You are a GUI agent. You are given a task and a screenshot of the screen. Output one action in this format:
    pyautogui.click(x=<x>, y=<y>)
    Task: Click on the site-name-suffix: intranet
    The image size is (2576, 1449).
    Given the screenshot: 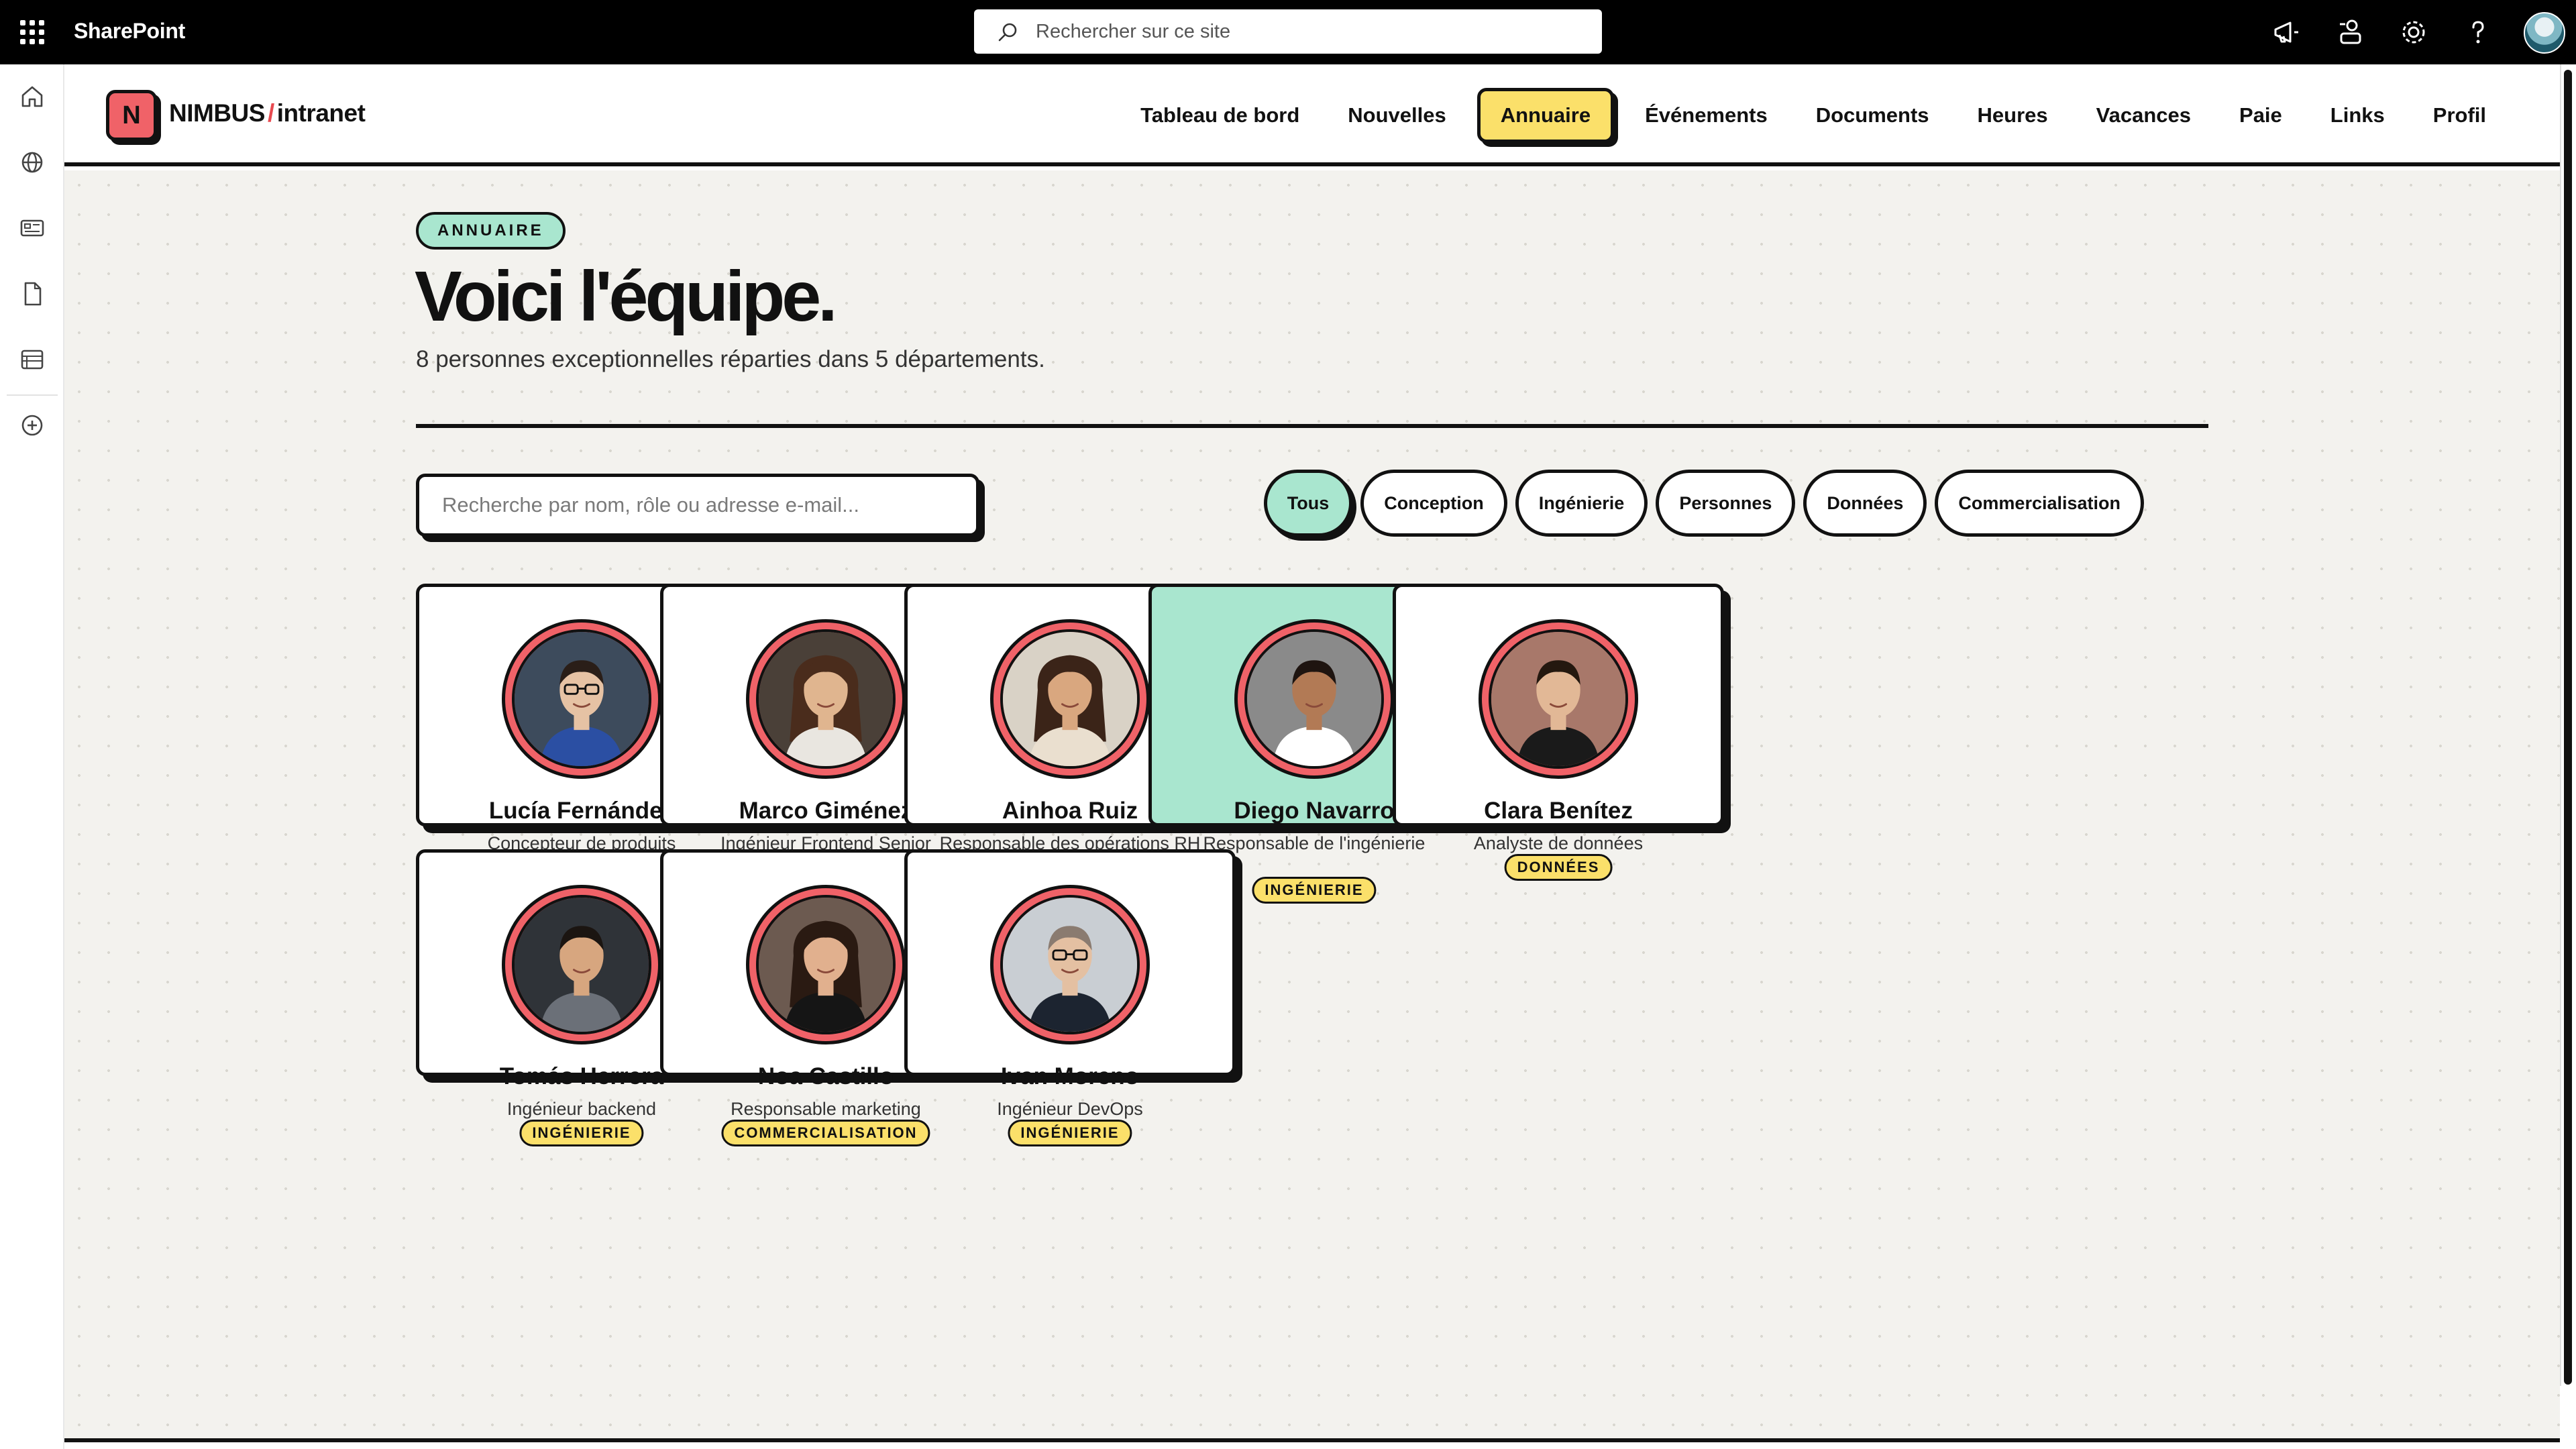 What is the action you would take?
    pyautogui.click(x=321, y=113)
    